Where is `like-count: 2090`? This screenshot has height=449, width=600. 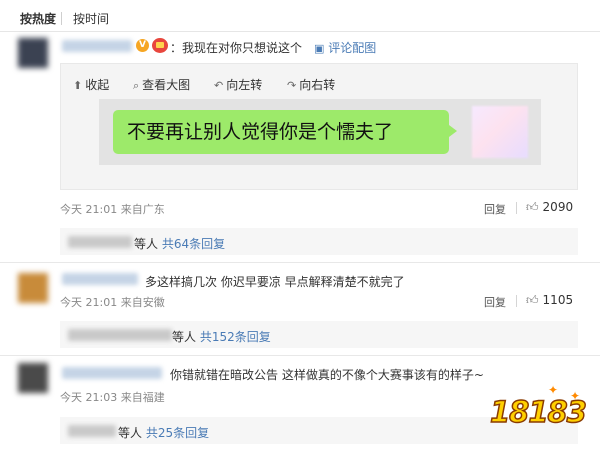
like-count: 2090 is located at coordinates (558, 207).